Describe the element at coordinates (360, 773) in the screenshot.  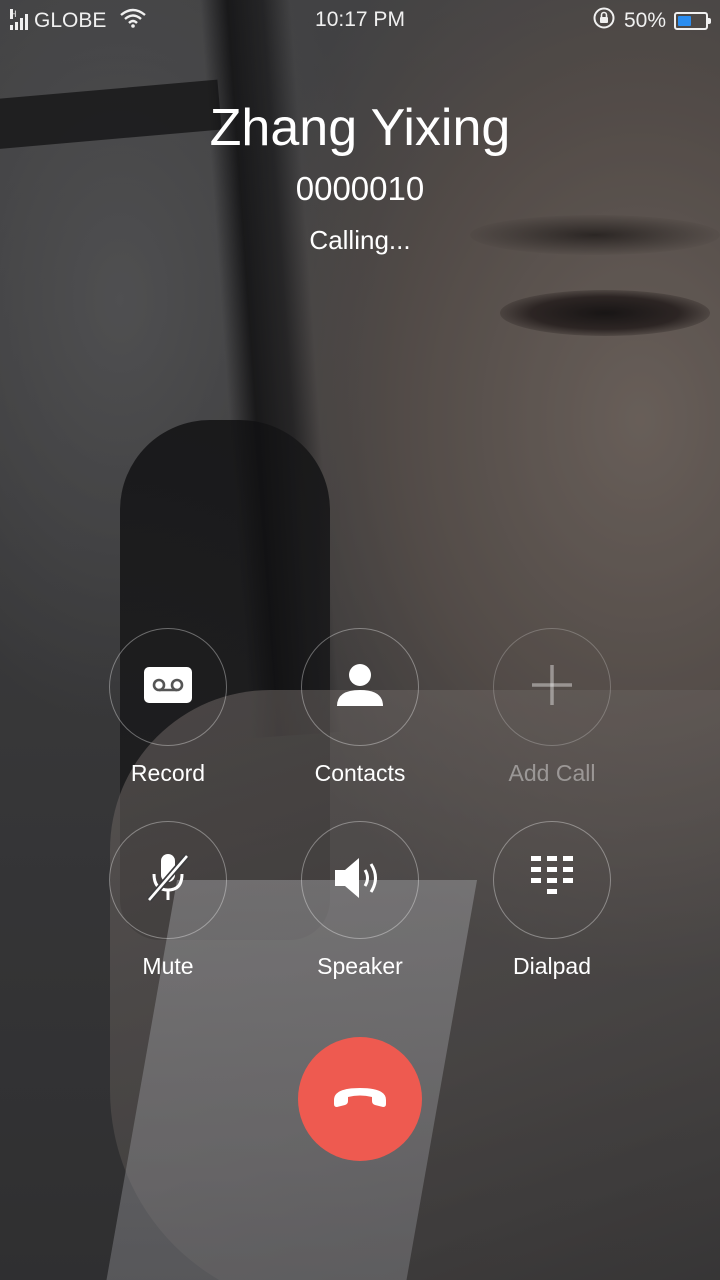
I see `contacts-label: Contacts` at that location.